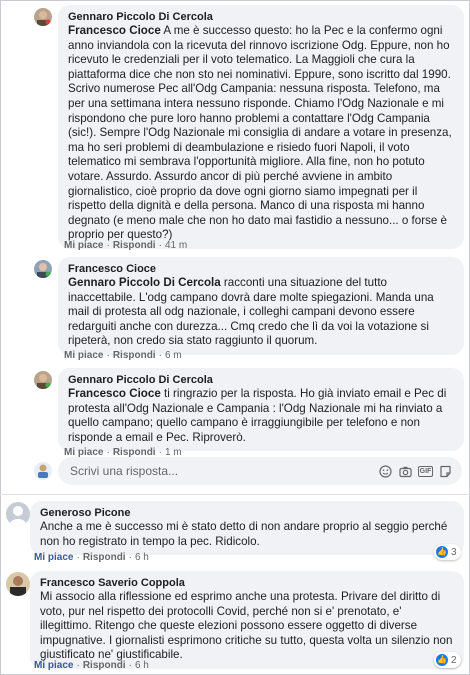 Image resolution: width=470 pixels, height=675 pixels. I want to click on comment-actions: Mi piace · Rispondi · 41 m, so click(126, 245).